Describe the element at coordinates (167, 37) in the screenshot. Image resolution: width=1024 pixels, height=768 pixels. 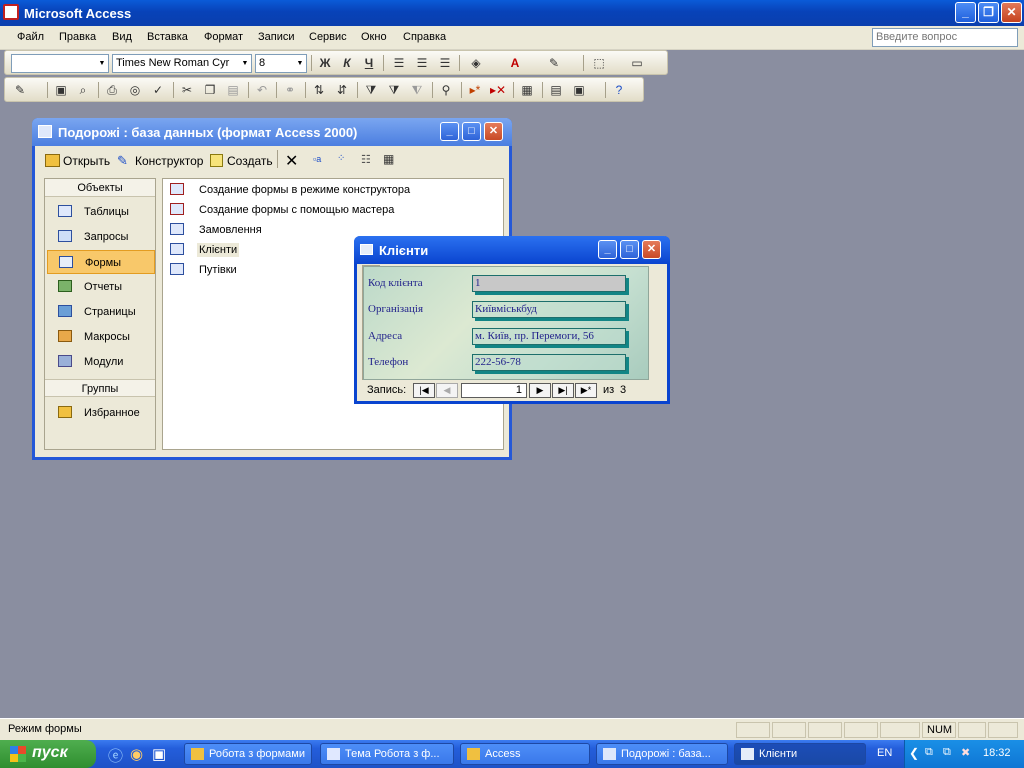
I see `menu-insert: Вставка` at that location.